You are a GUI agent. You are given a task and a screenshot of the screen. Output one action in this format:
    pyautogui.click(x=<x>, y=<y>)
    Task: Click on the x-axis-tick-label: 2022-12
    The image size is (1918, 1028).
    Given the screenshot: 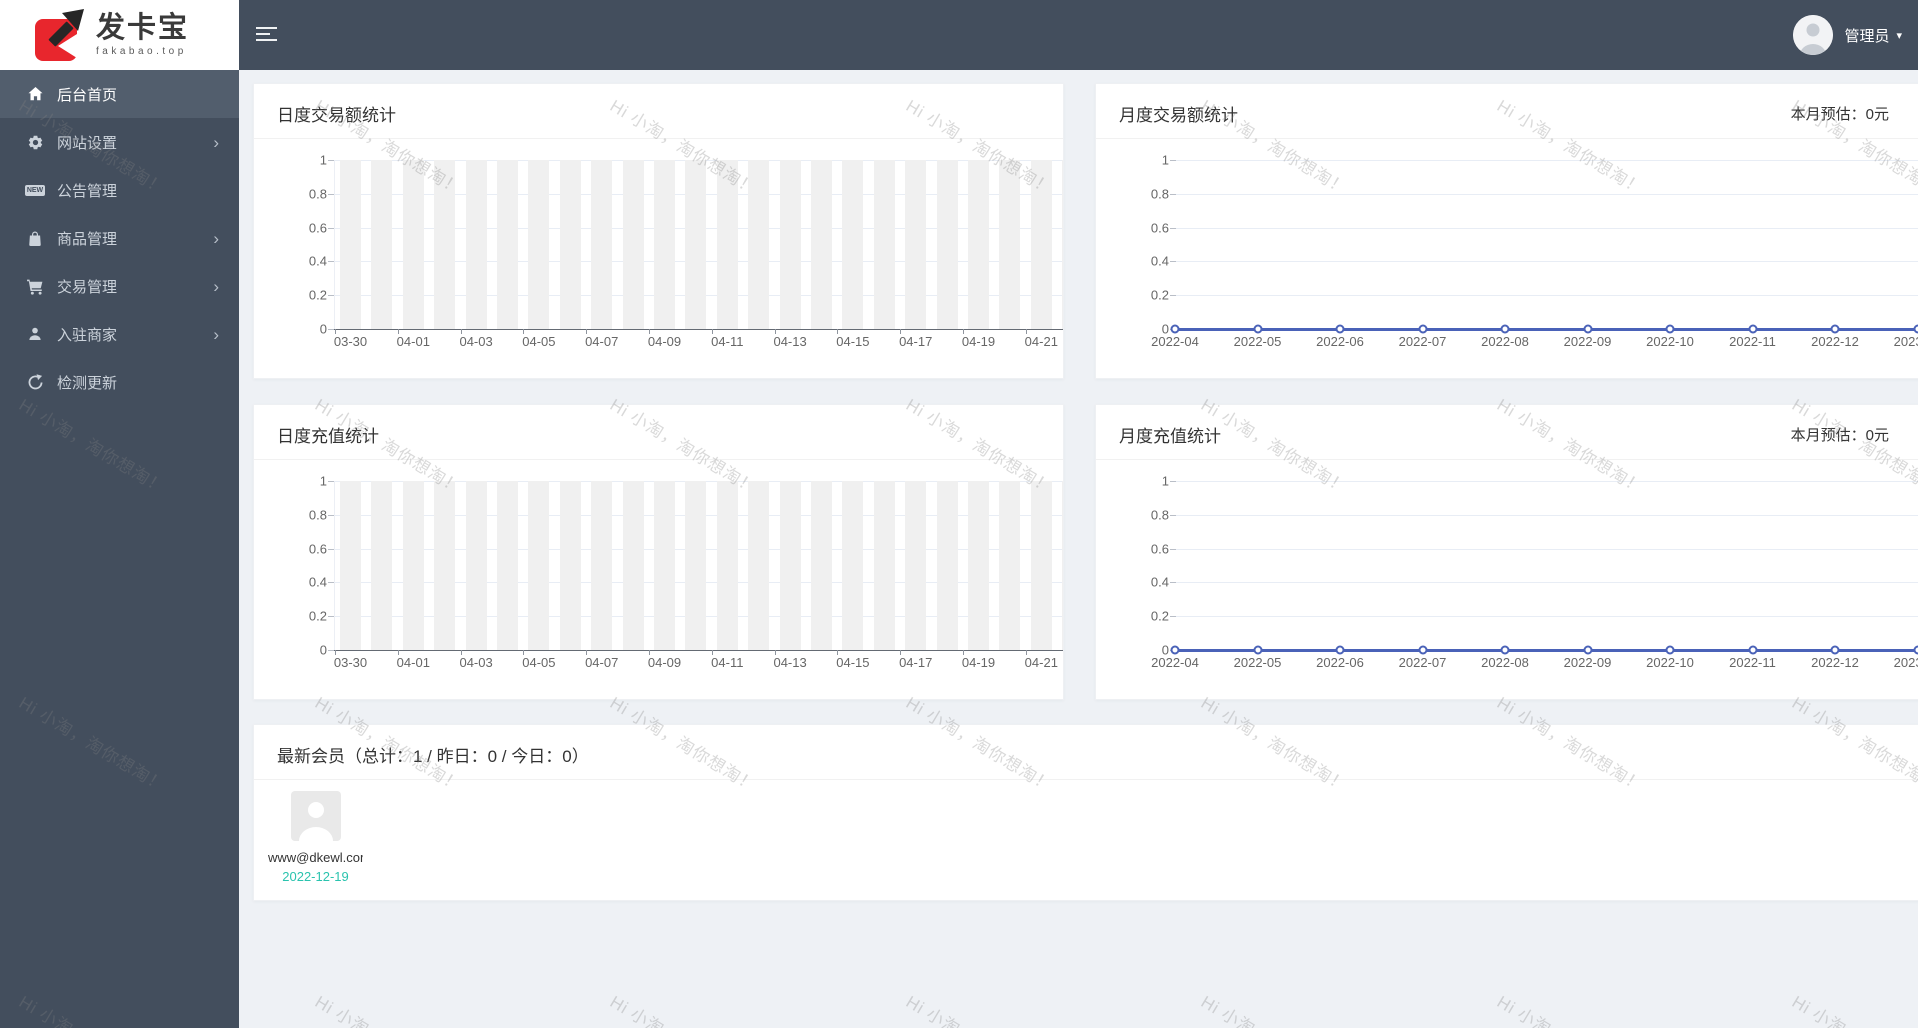 What is the action you would take?
    pyautogui.click(x=1835, y=662)
    